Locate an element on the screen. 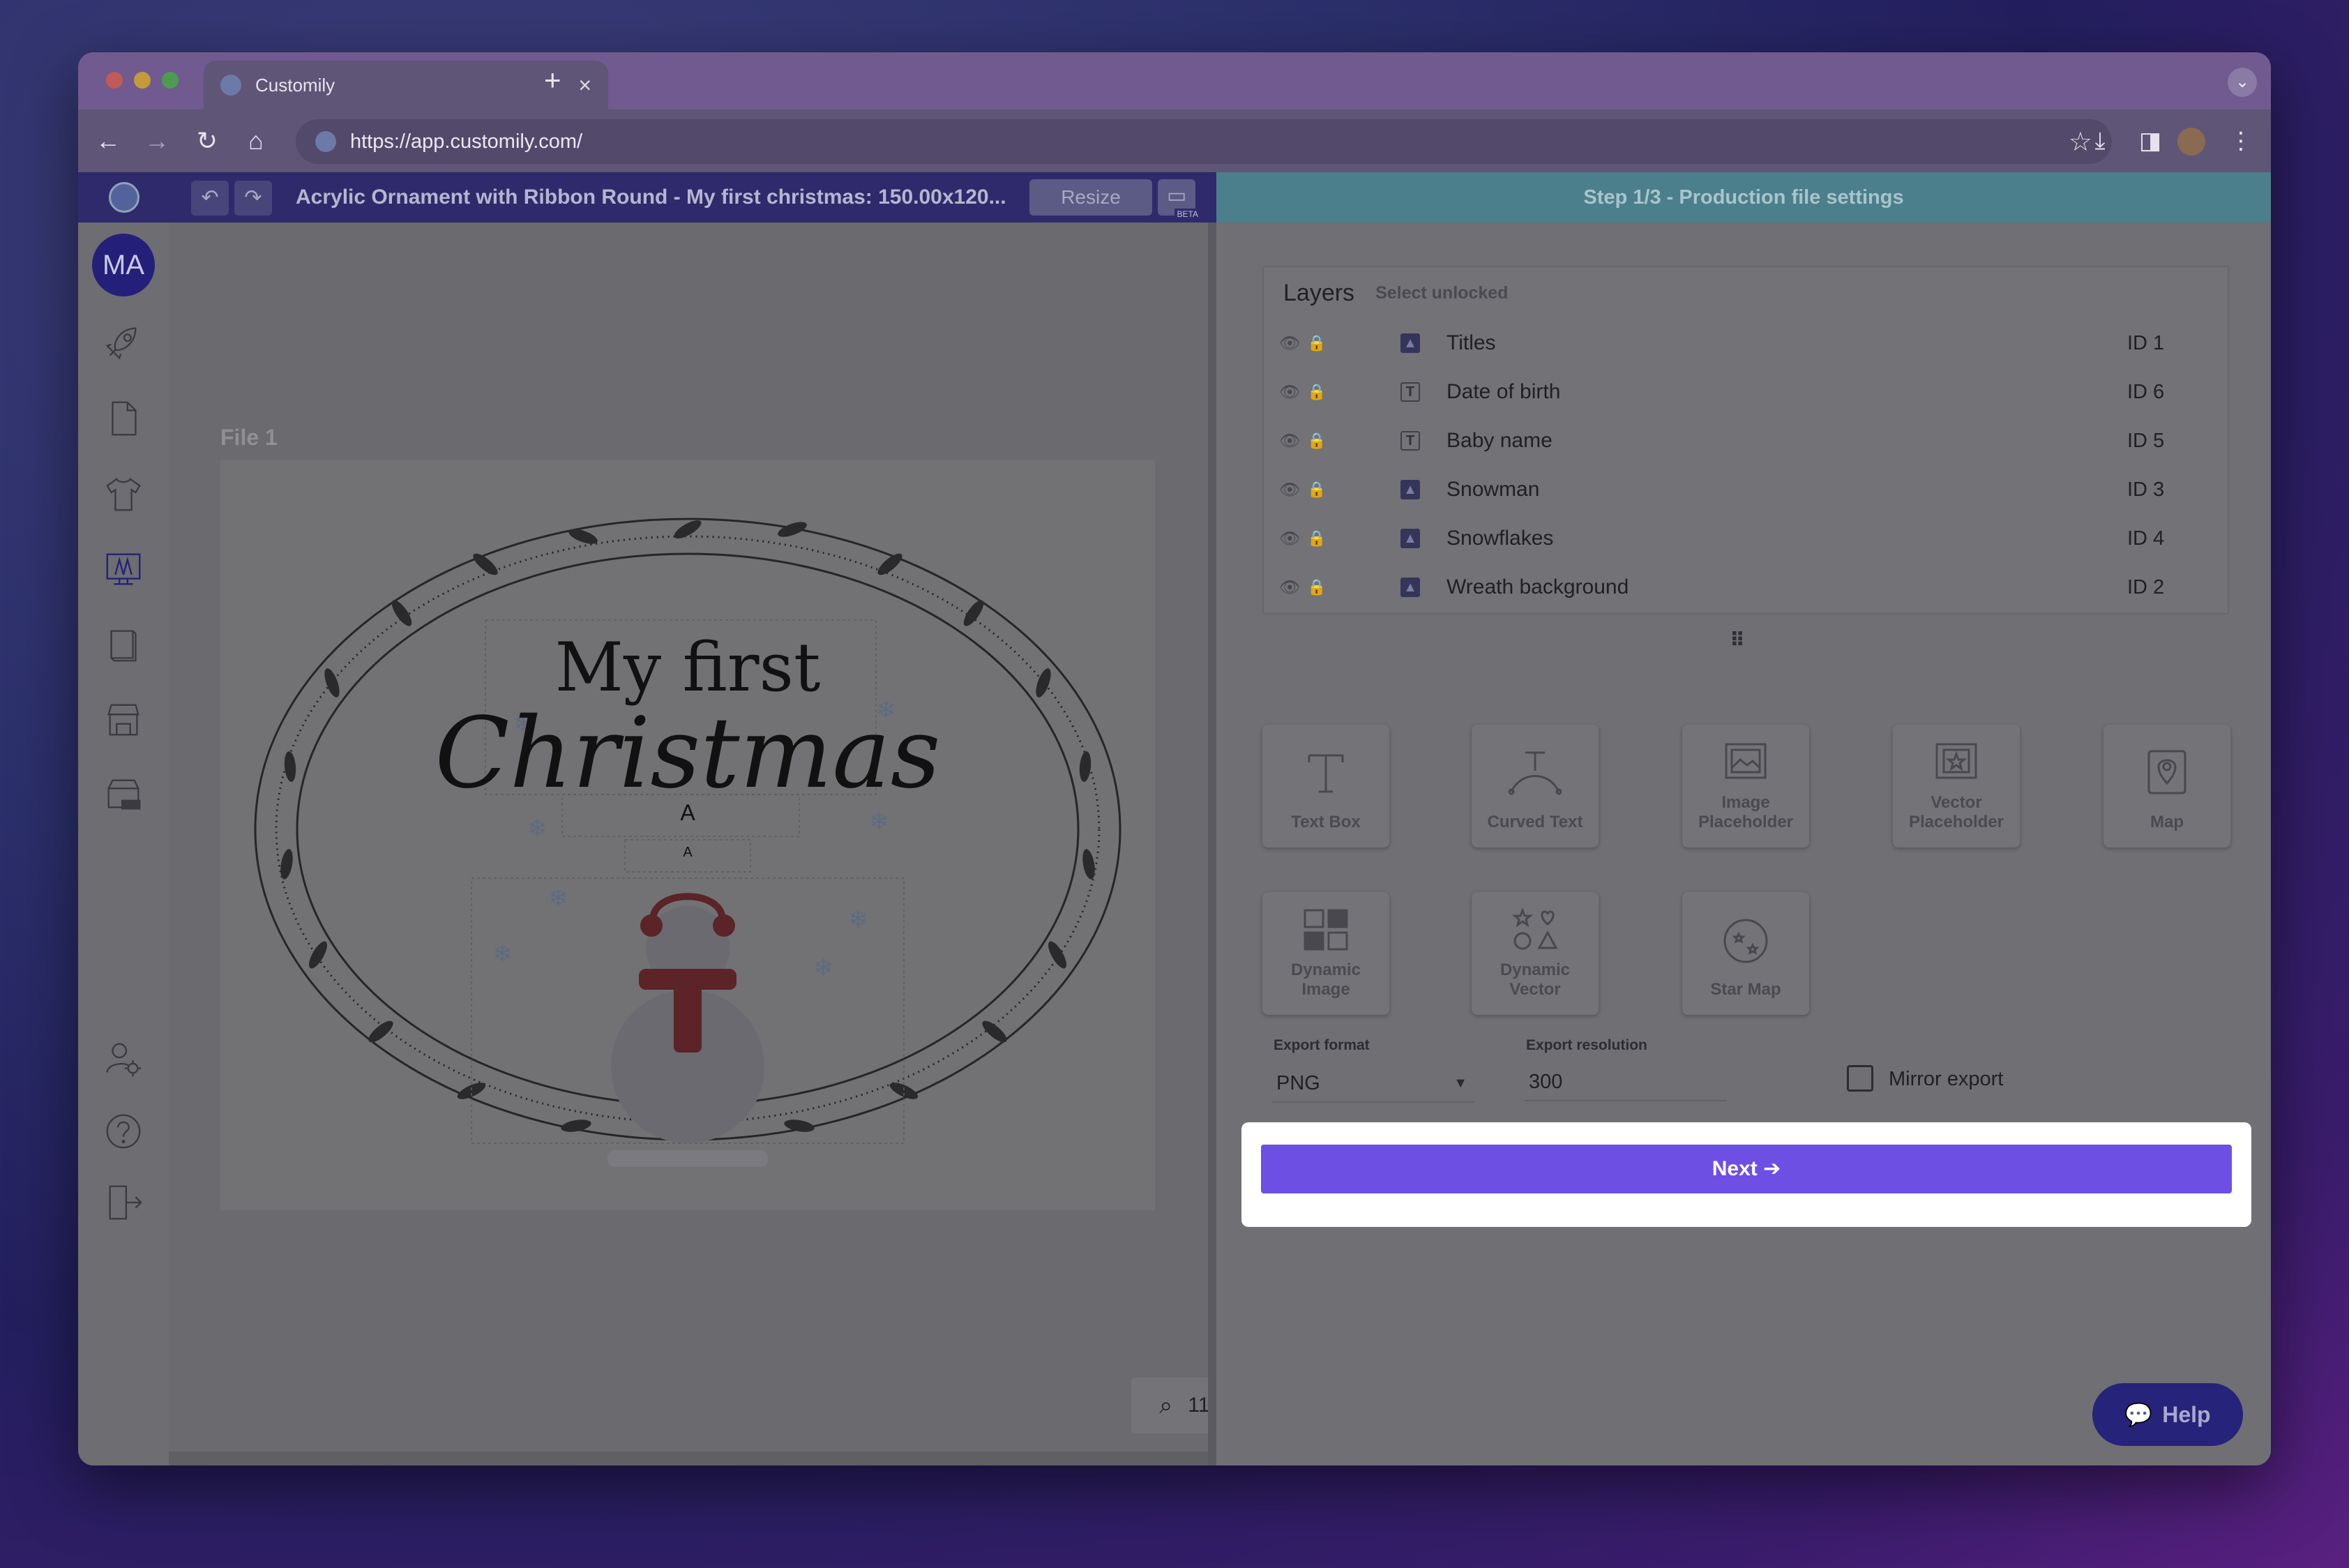 This screenshot has height=1568, width=2349. help-button: 💬 Help is located at coordinates (2168, 1414).